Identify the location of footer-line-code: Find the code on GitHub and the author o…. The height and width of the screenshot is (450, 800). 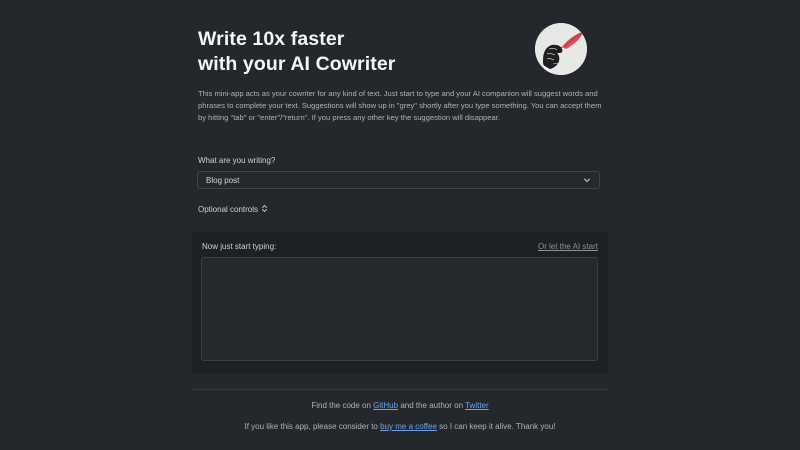
(400, 405).